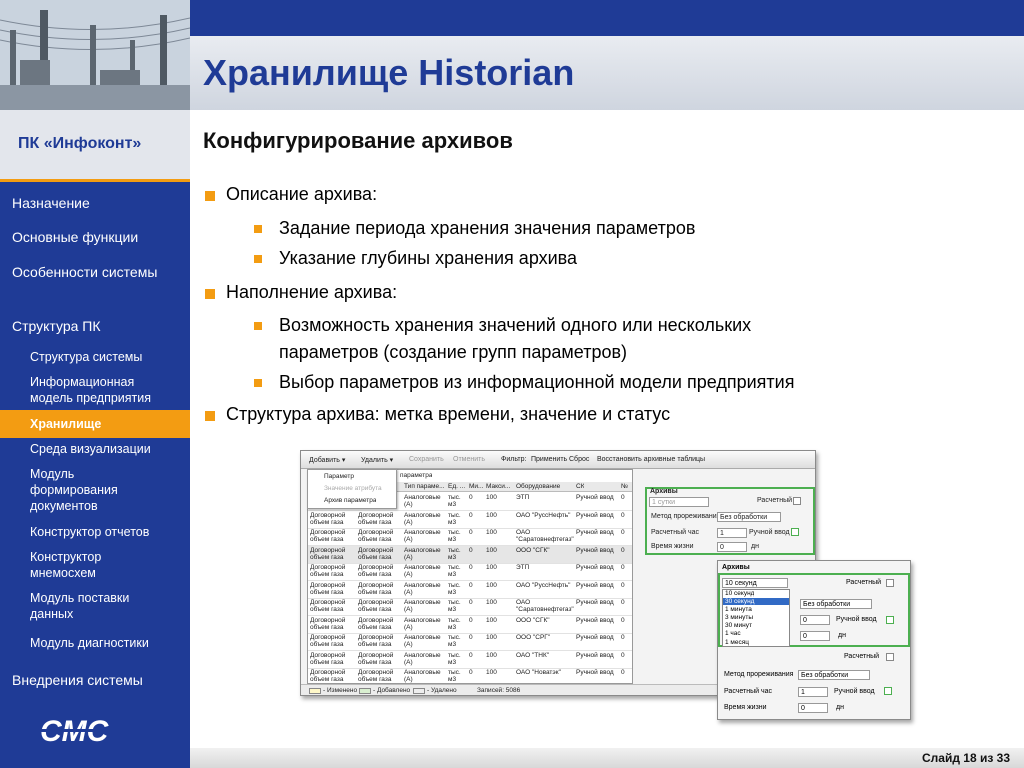  Describe the element at coordinates (549, 459) in the screenshot. I see `apply-button: Применить` at that location.